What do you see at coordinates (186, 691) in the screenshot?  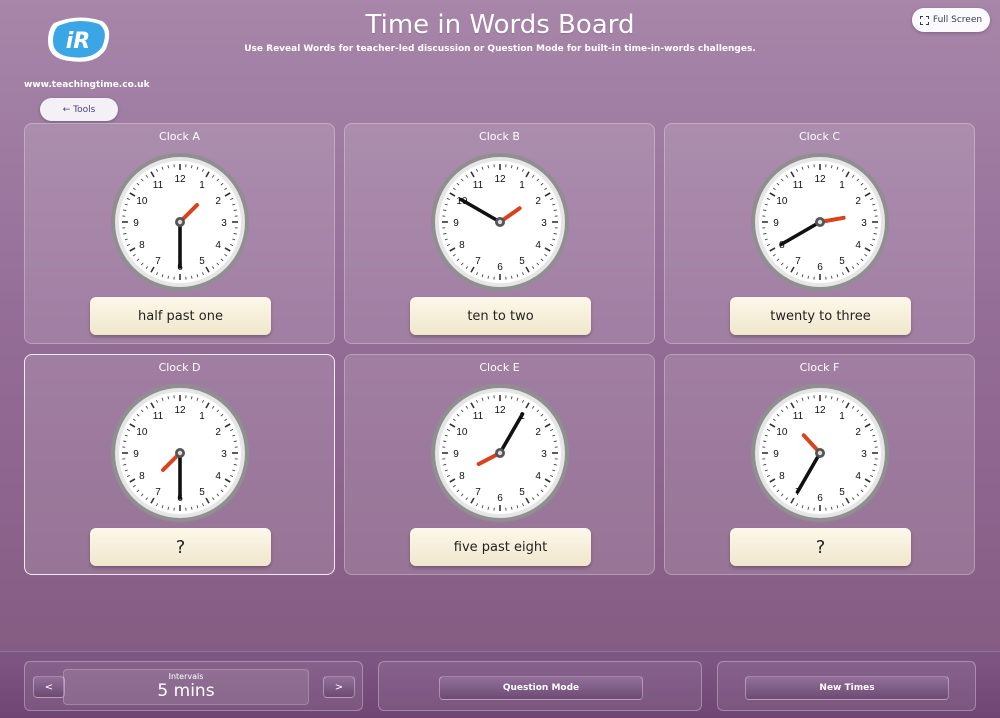 I see `intervals-value: 5 mins` at bounding box center [186, 691].